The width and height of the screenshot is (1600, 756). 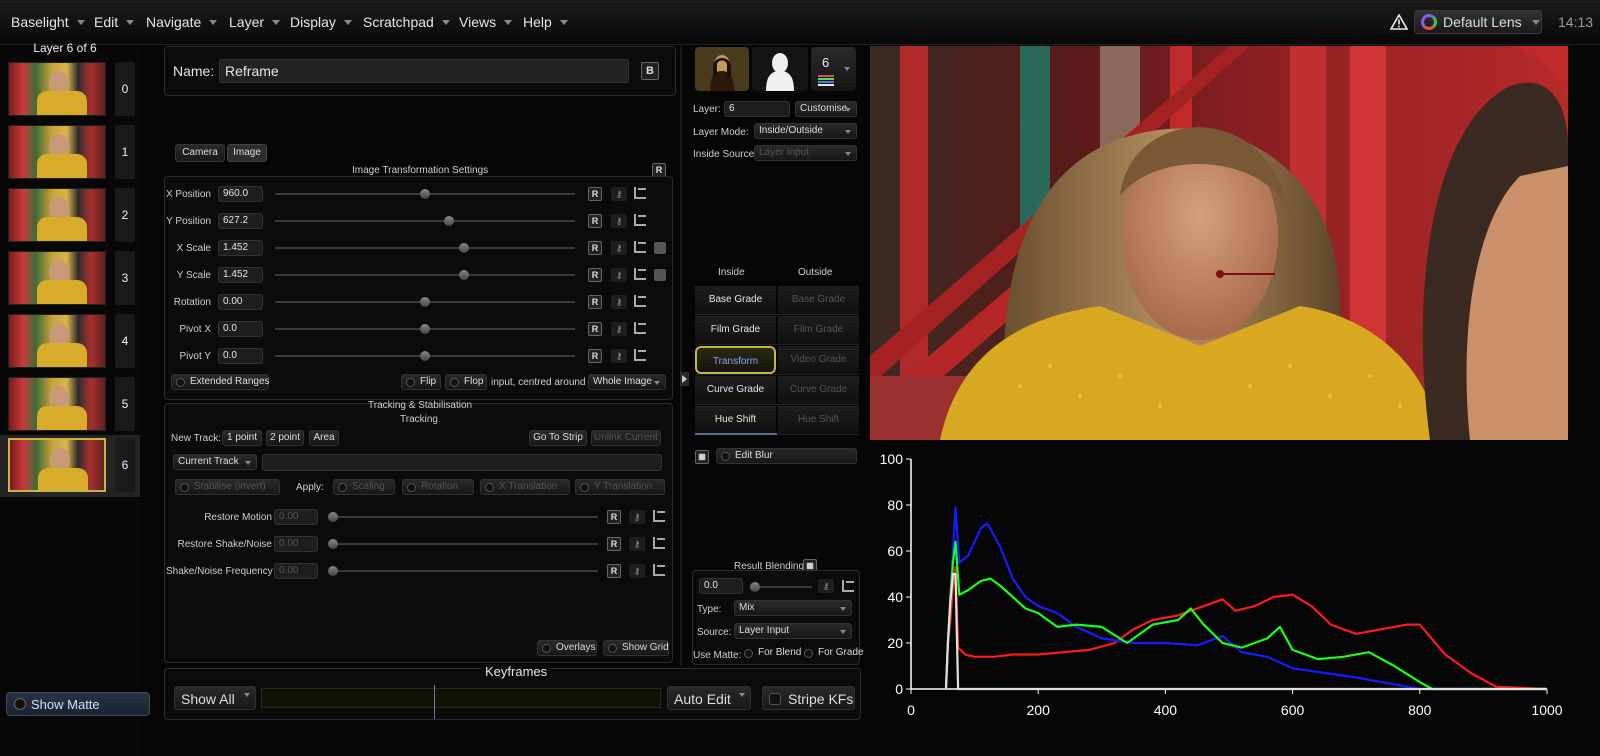 I want to click on param-value-field: 627.2, so click(x=240, y=221).